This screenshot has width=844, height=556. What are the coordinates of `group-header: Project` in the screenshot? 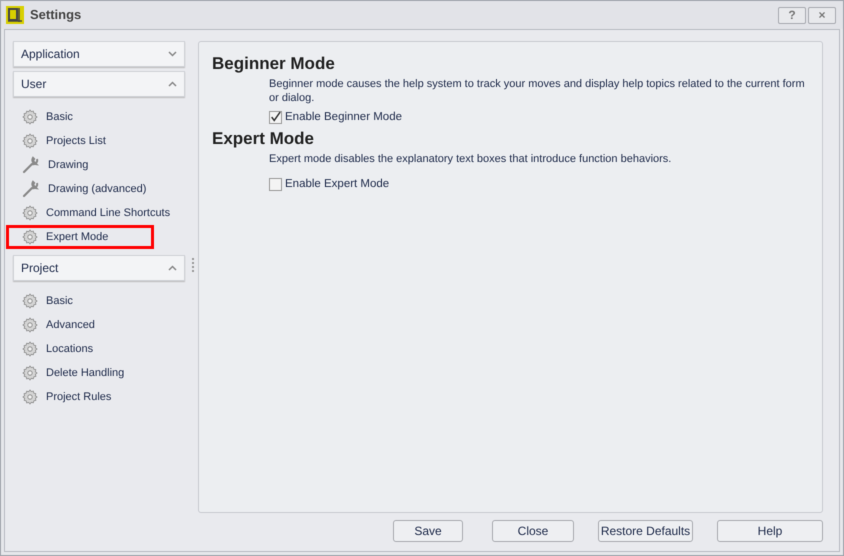 It's located at (99, 268).